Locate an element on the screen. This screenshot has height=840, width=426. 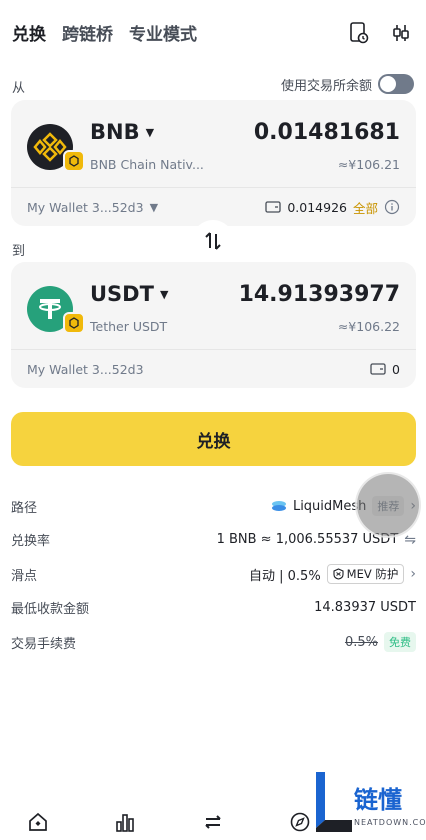
tab-bridge: 跨链桥 is located at coordinates (87, 32).